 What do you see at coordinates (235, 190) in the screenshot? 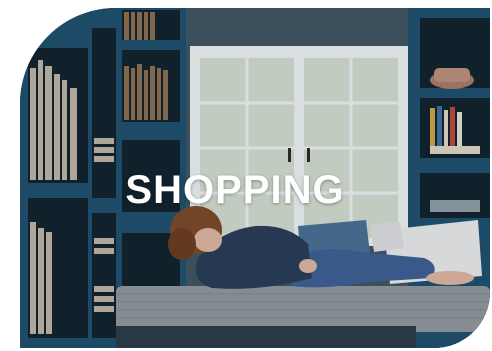
I see `category-label: SHOPPING` at bounding box center [235, 190].